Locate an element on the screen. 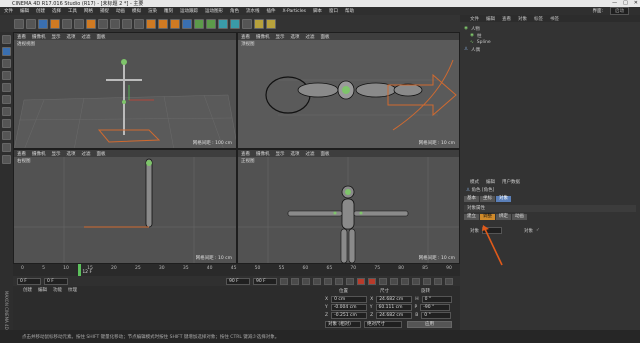  position-y-field: -0.004 cm is located at coordinates (348, 307).